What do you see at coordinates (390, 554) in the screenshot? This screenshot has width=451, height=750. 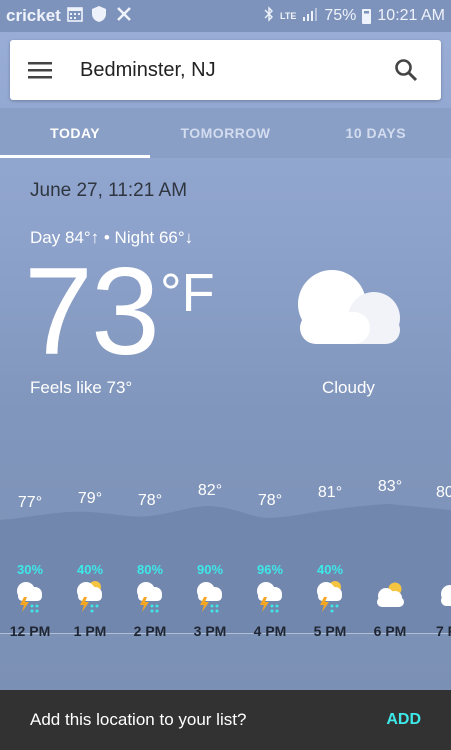 I see `hourly-item: 83° 6 PM` at bounding box center [390, 554].